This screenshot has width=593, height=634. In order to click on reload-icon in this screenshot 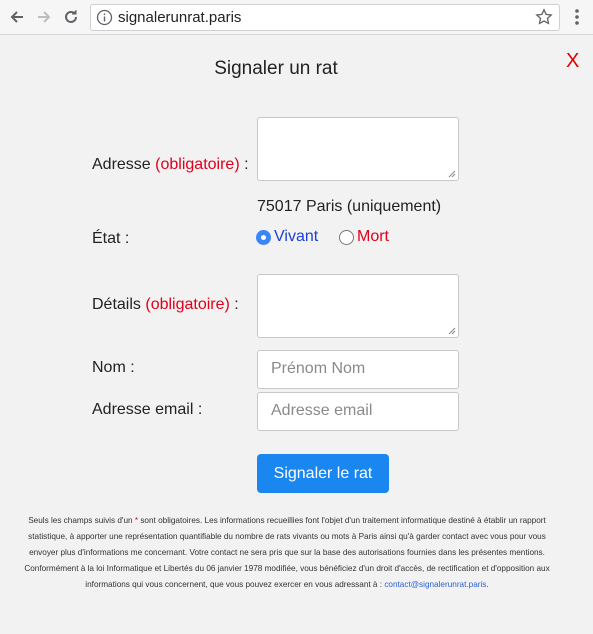, I will do `click(71, 16)`.